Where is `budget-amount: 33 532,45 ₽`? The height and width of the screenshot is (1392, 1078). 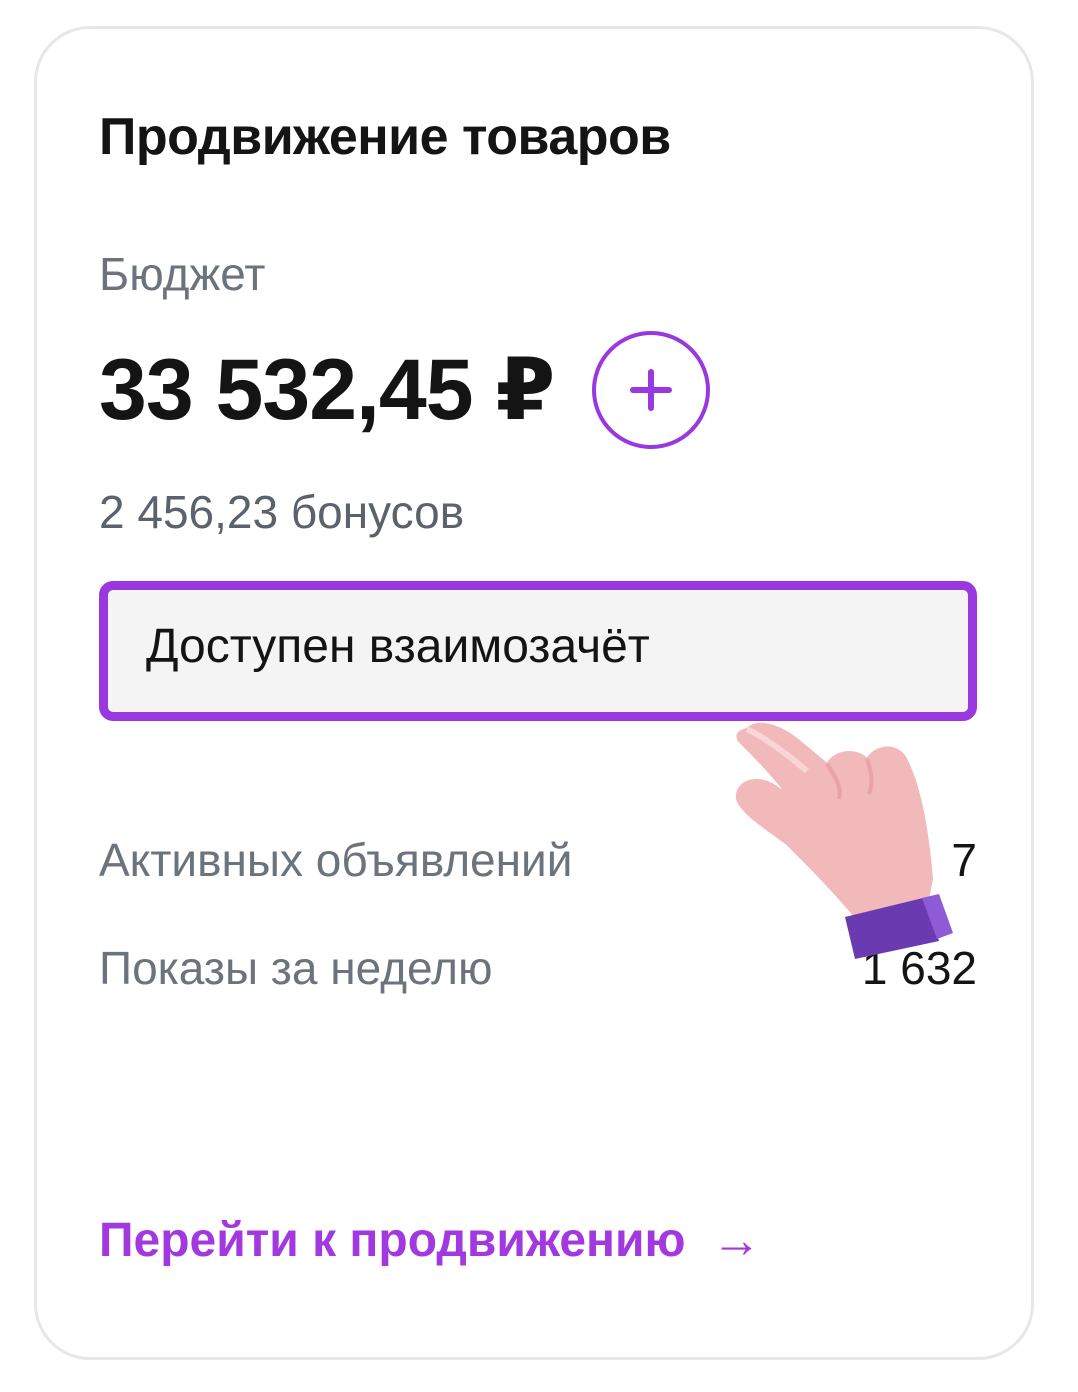
budget-amount: 33 532,45 ₽ is located at coordinates (327, 390).